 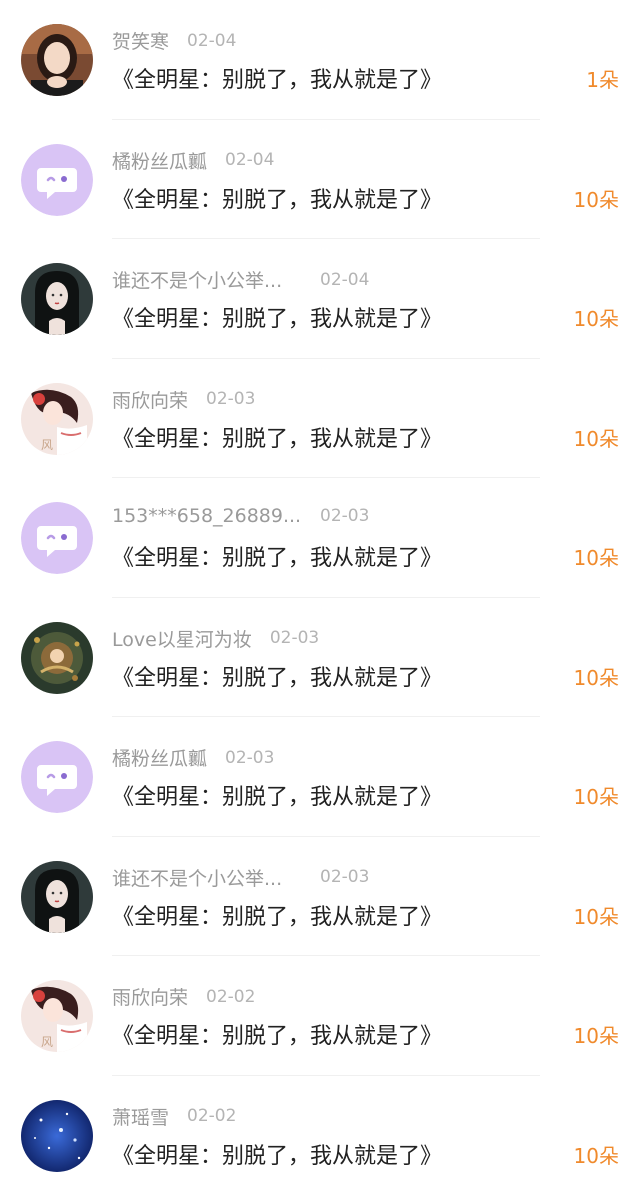 I want to click on fantasy-art-icon, so click(x=57, y=658).